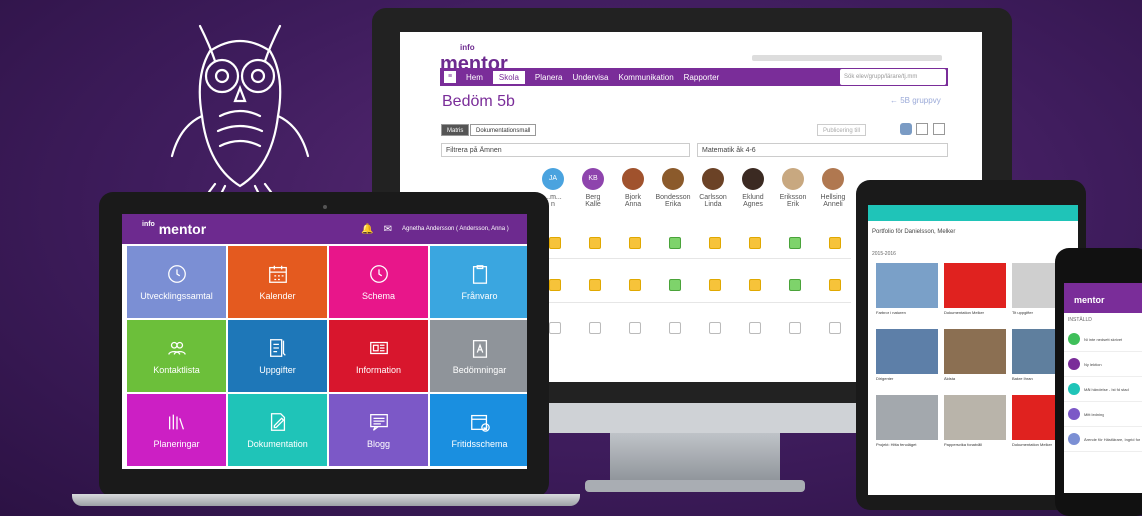  I want to click on filter-subject-select: Filtrera på Ämnen, so click(565, 150).